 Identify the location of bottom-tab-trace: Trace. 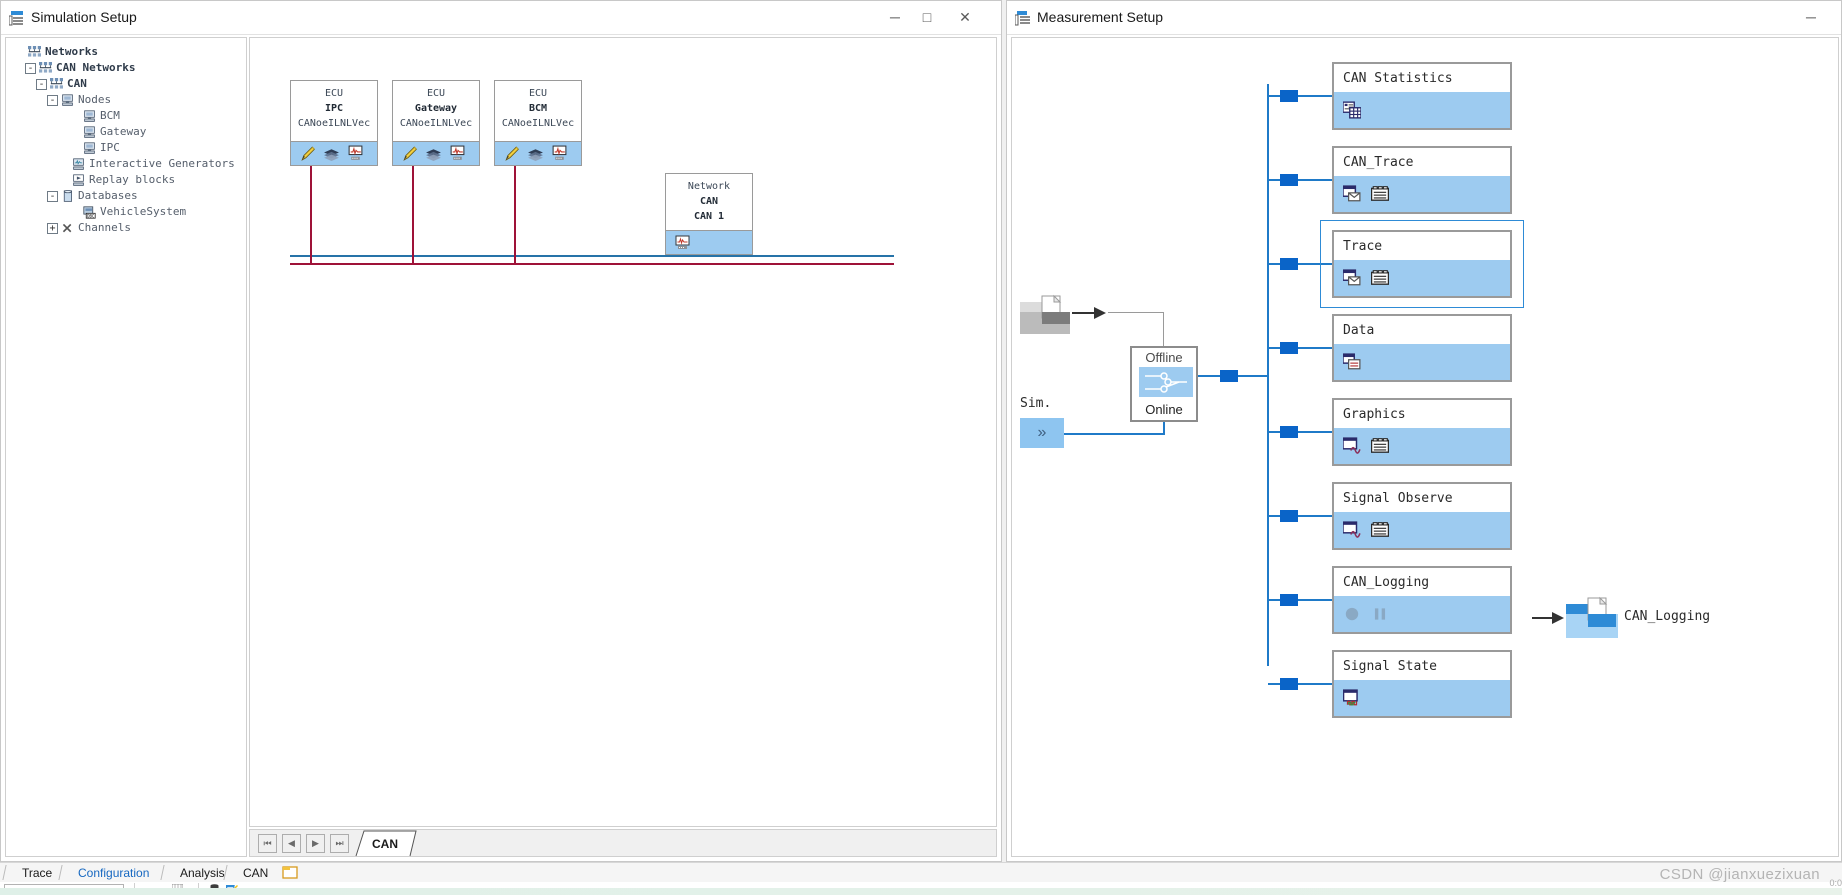
(37, 873).